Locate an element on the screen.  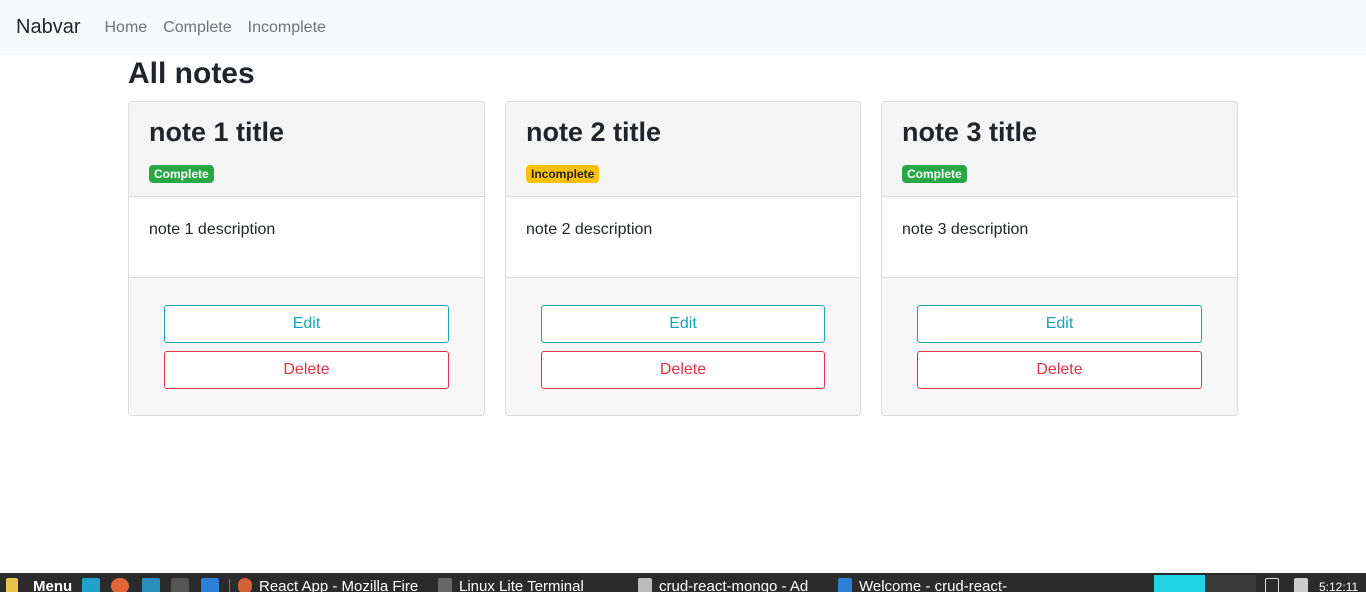
display-icon is located at coordinates (1272, 585).